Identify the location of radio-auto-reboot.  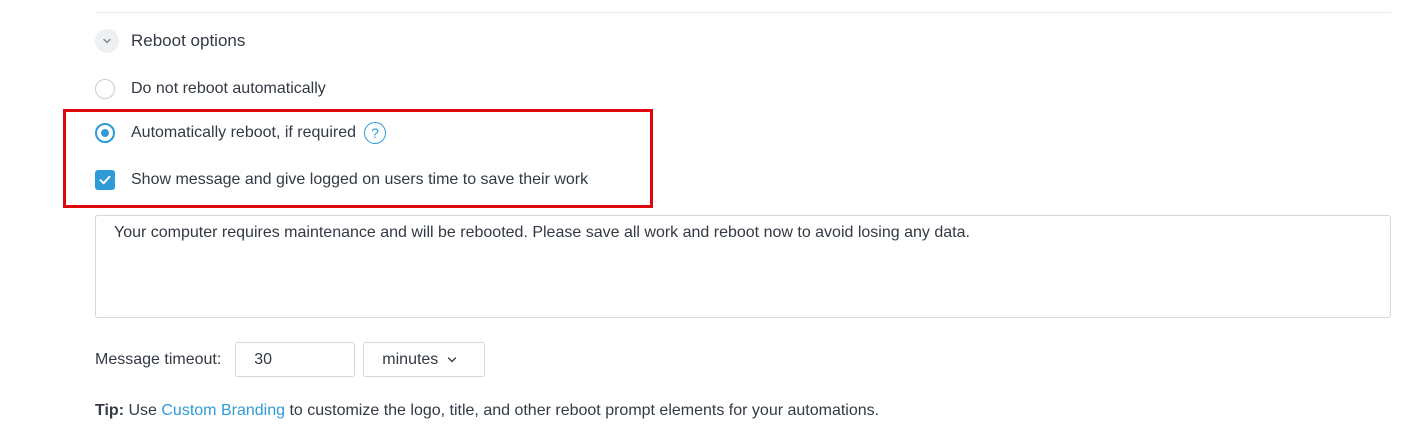
(105, 133).